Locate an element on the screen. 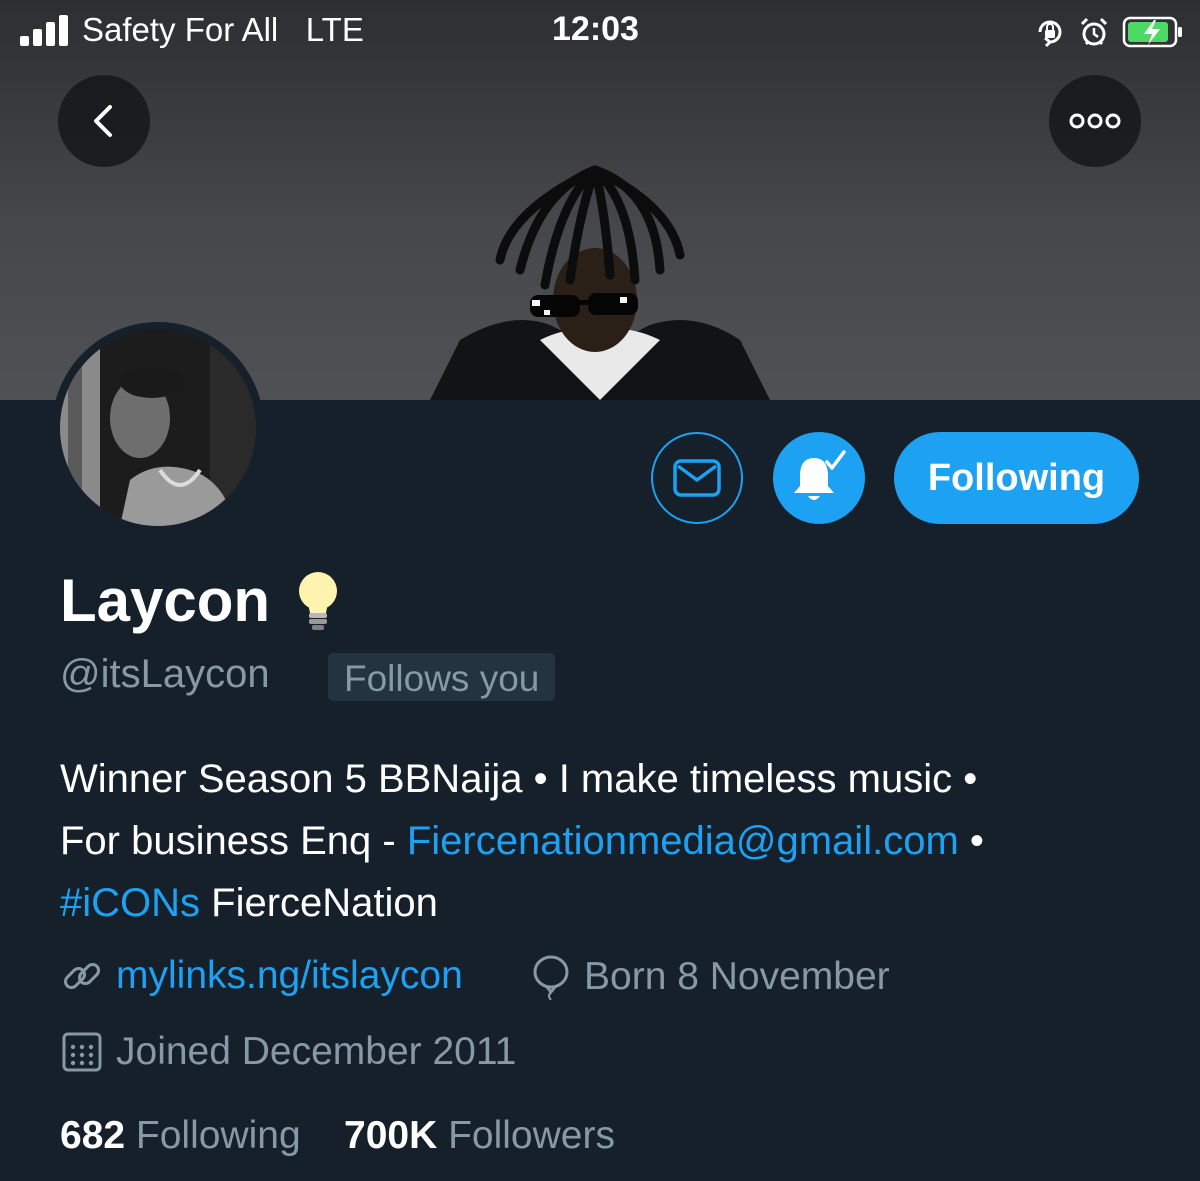  bio-email-link: Fiercenationmedia@gmail.com is located at coordinates (683, 841).